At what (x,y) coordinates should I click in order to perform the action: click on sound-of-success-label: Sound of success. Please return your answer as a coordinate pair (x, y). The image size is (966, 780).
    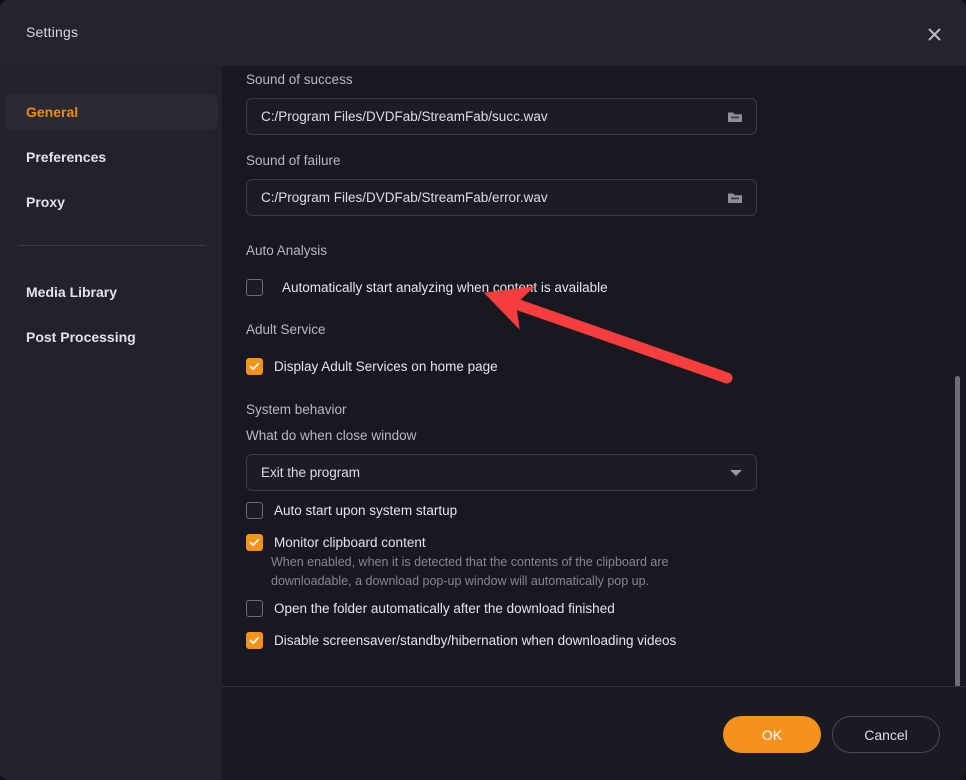
    Looking at the image, I should click on (299, 79).